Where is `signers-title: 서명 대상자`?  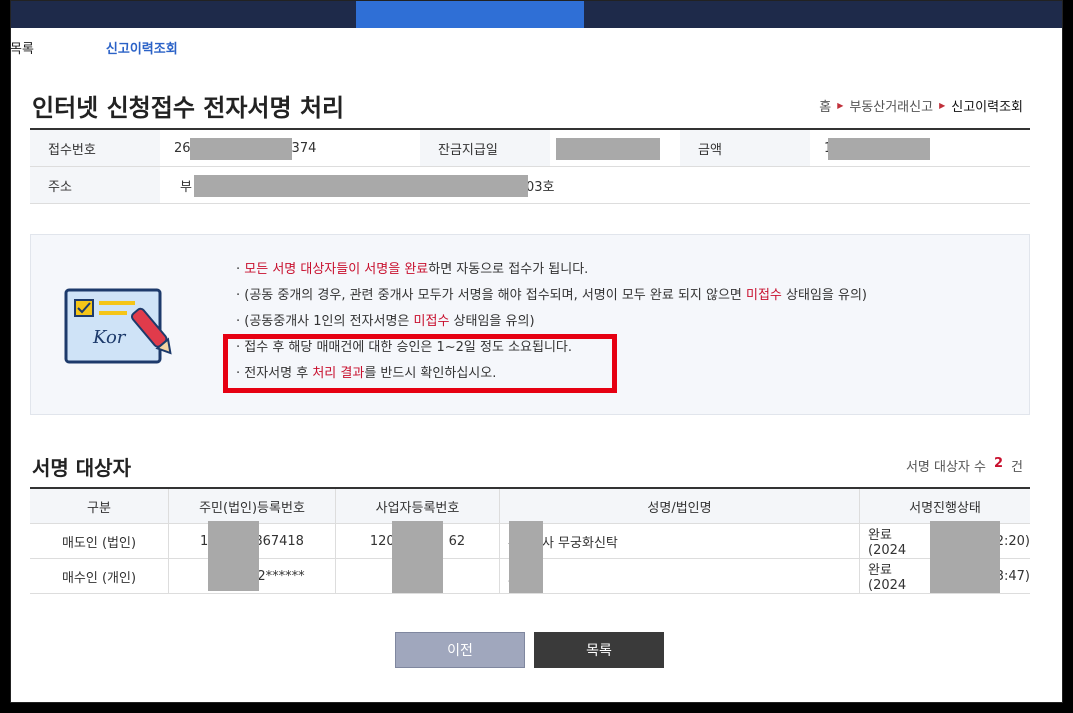
signers-title: 서명 대상자 is located at coordinates (81, 468).